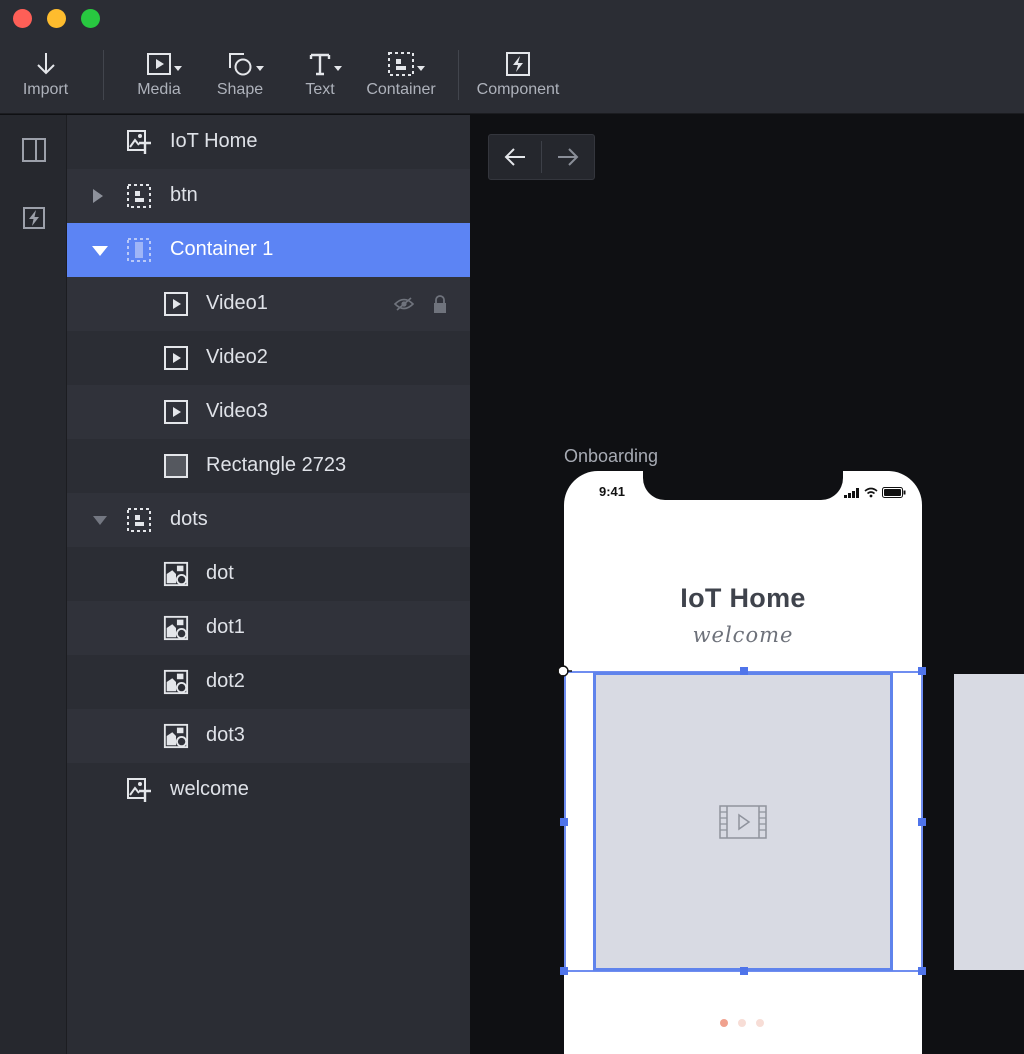  I want to click on video-placeholder, so click(743, 821).